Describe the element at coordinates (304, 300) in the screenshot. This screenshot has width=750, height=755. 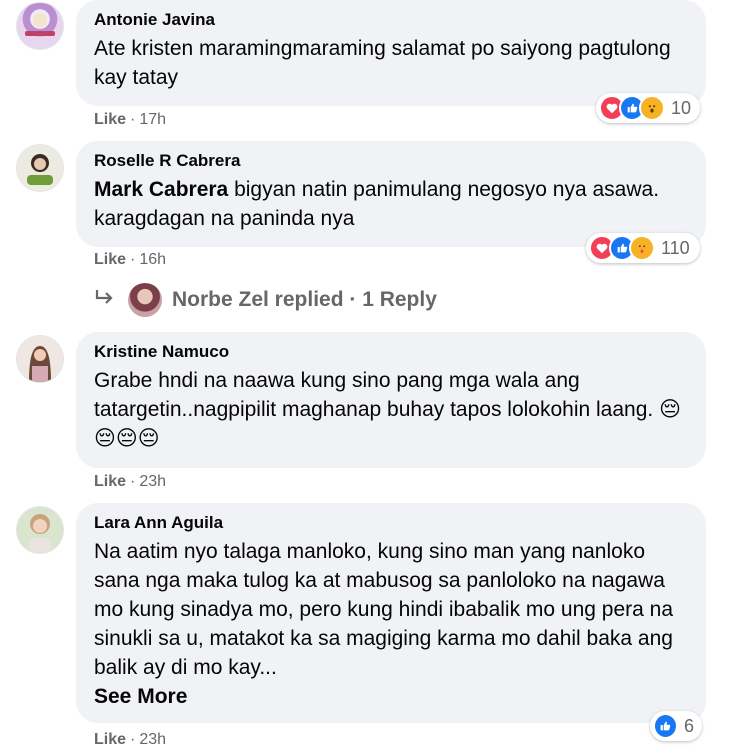
I see `replies-text: Norbe Zel replied · 1 Reply` at that location.